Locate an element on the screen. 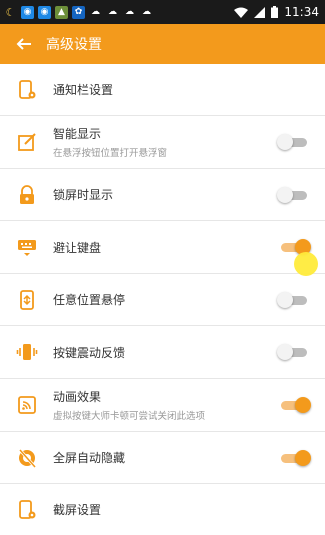 The image size is (325, 535). keyboard-icon is located at coordinates (27, 247).